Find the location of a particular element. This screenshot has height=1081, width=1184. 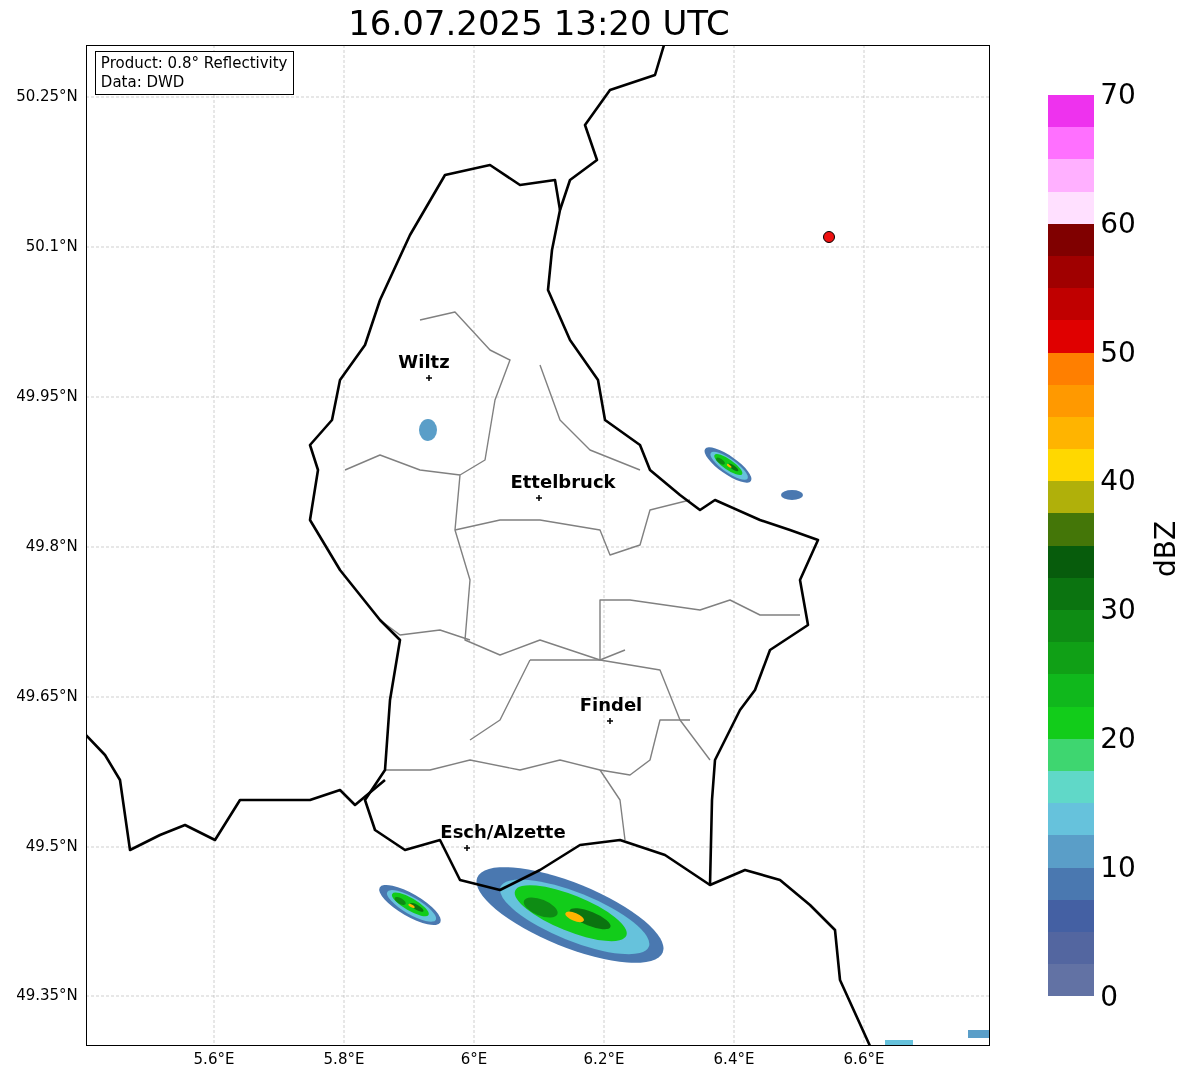

colorbar-label: dBZ is located at coordinates (1166, 549).